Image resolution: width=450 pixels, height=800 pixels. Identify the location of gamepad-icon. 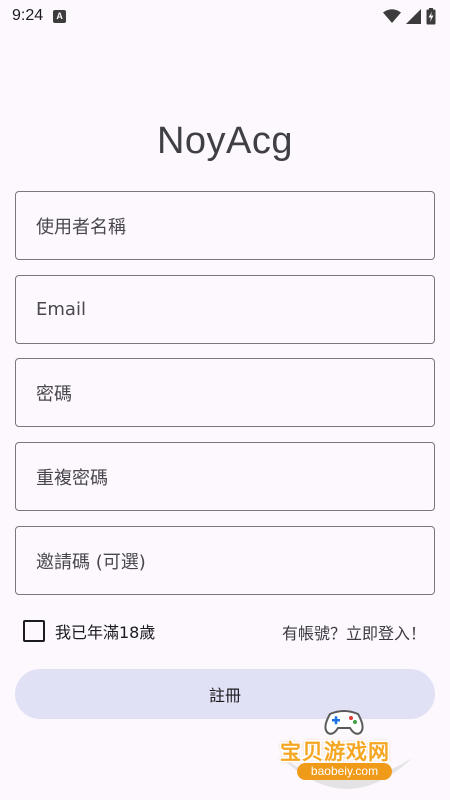
(344, 722).